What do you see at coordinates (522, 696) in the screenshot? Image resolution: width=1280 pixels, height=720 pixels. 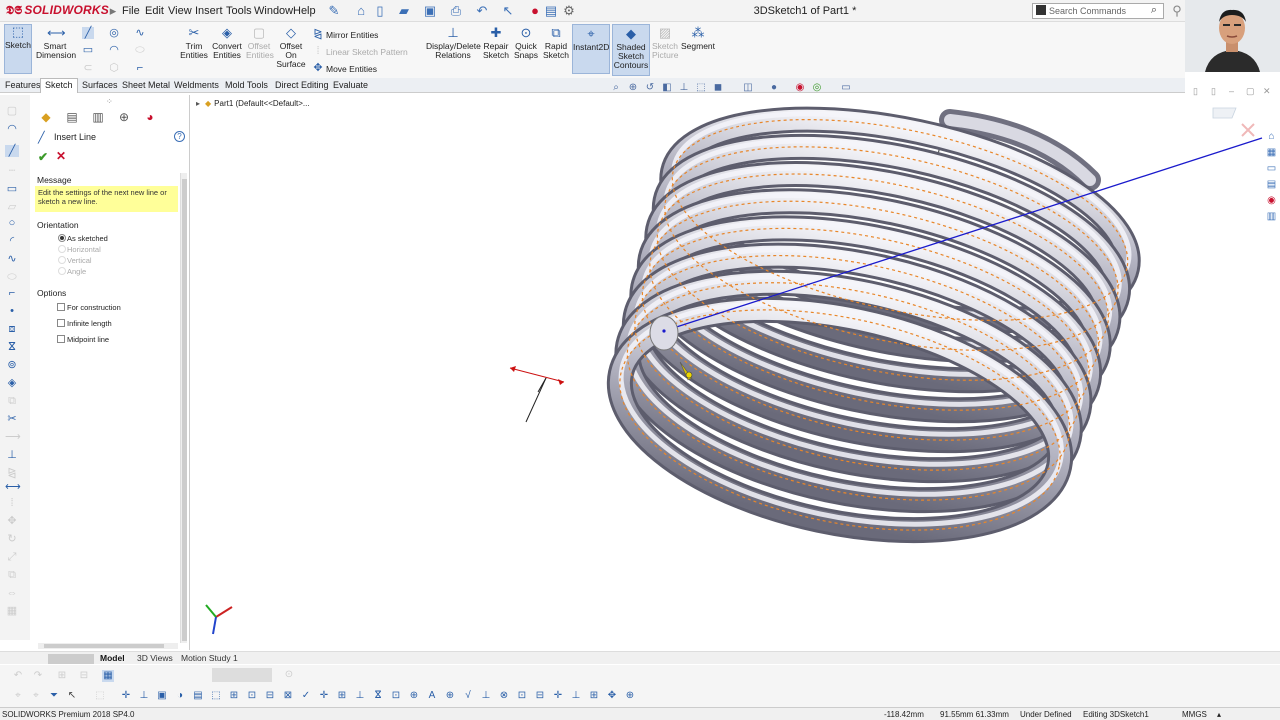 I see `cosmetic-thread-filter-icon: ⊡` at bounding box center [522, 696].